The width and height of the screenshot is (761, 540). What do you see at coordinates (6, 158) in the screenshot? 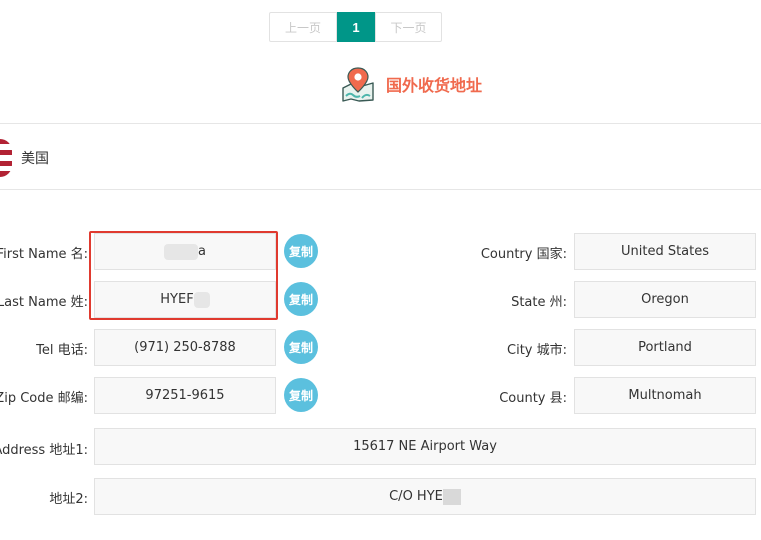
I see `us-flag-icon` at bounding box center [6, 158].